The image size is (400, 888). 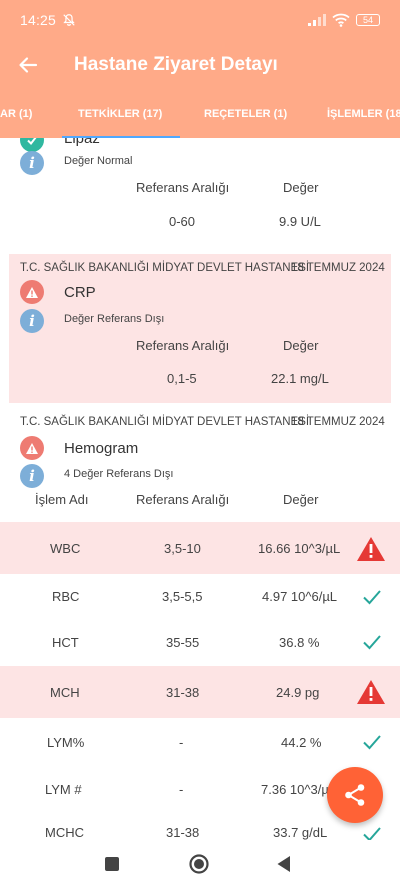 I want to click on square-icon, so click(x=112, y=864).